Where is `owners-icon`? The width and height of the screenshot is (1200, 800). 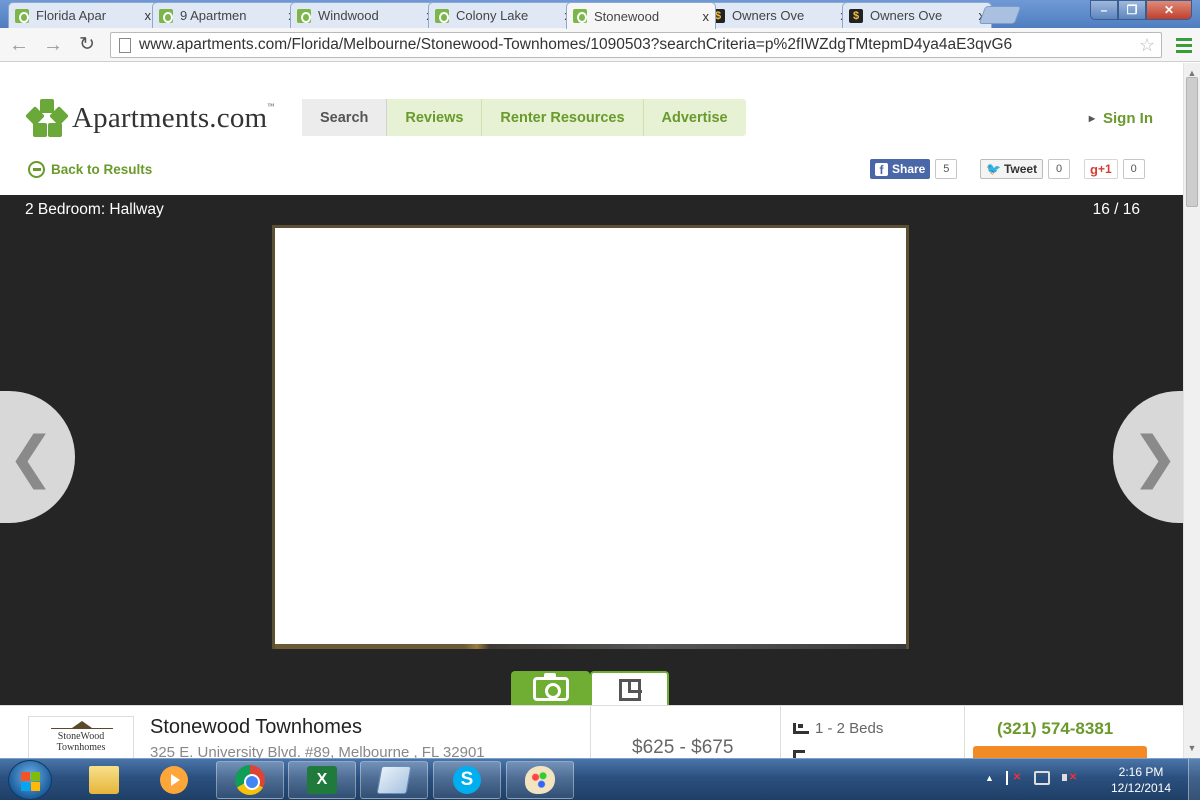 owners-icon is located at coordinates (856, 15).